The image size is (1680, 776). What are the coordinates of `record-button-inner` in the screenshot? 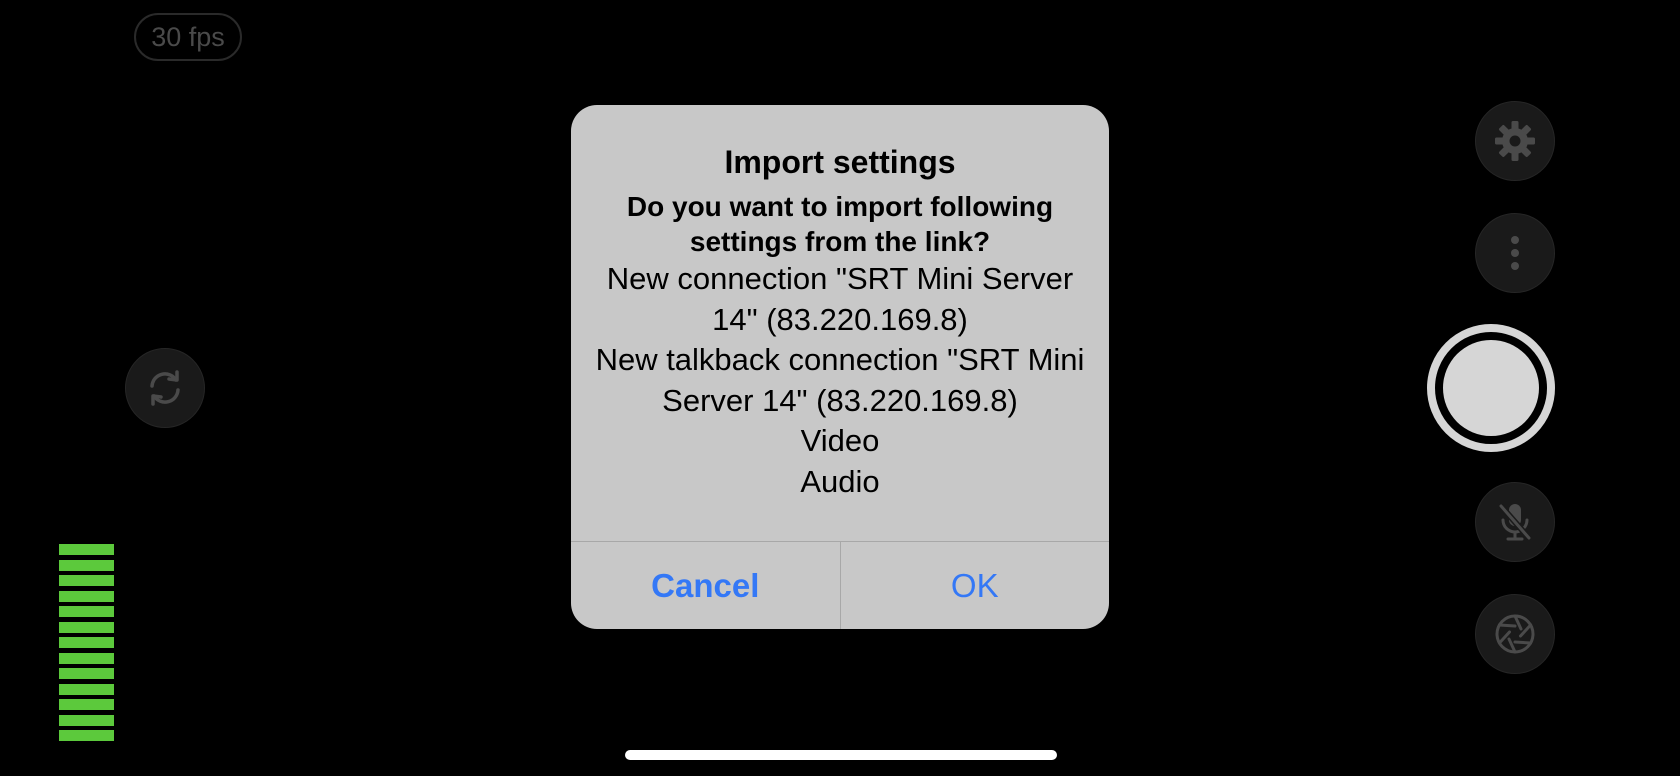 It's located at (1491, 388).